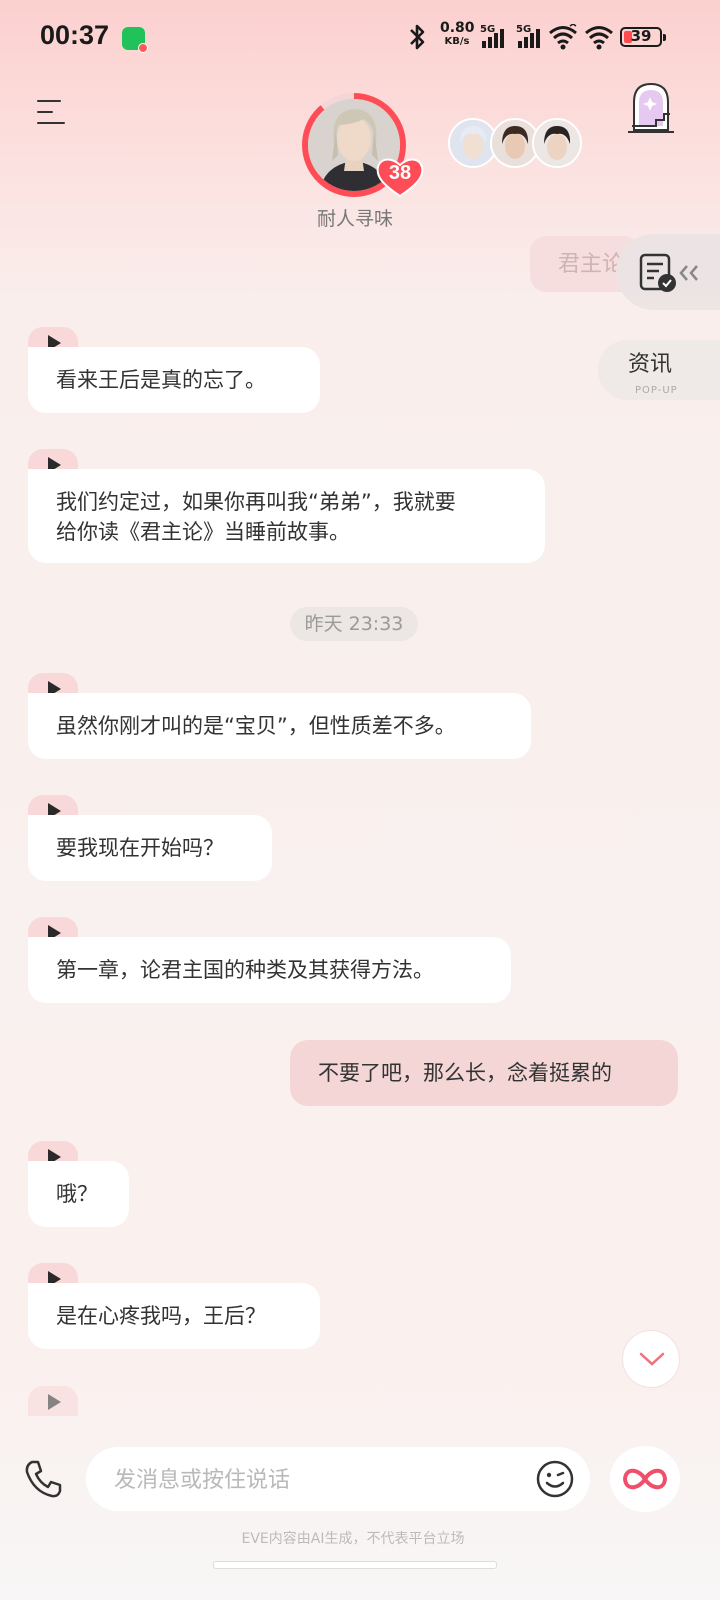 This screenshot has height=1600, width=720. Describe the element at coordinates (353, 1539) in the screenshot. I see `ai-disclaimer: EVE内容由AI生成，不代表平台立场` at that location.